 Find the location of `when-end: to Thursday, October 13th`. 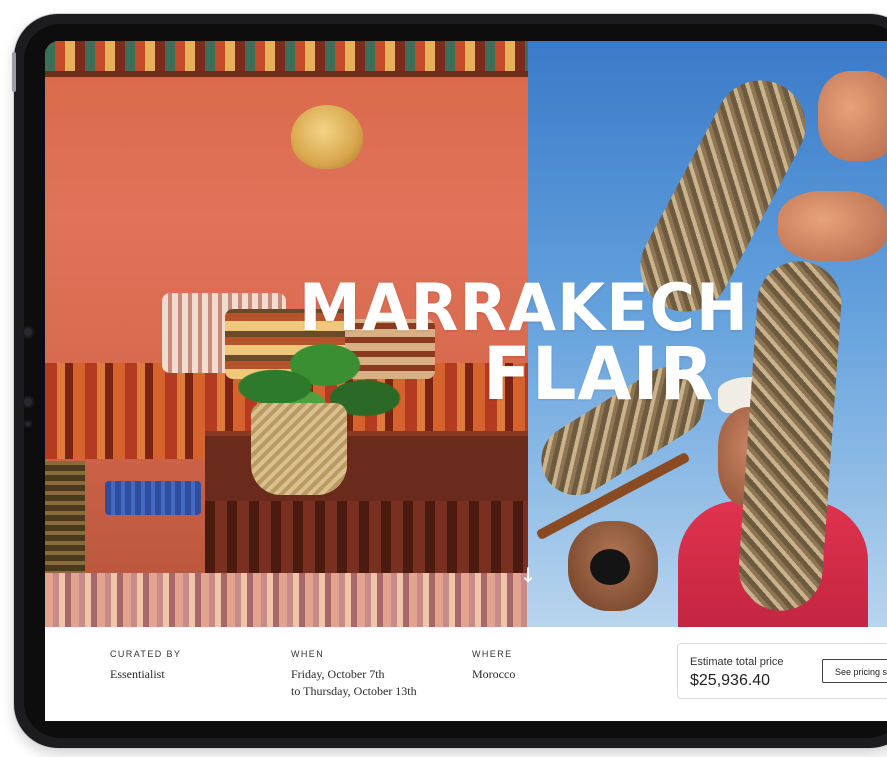

when-end: to Thursday, October 13th is located at coordinates (354, 691).